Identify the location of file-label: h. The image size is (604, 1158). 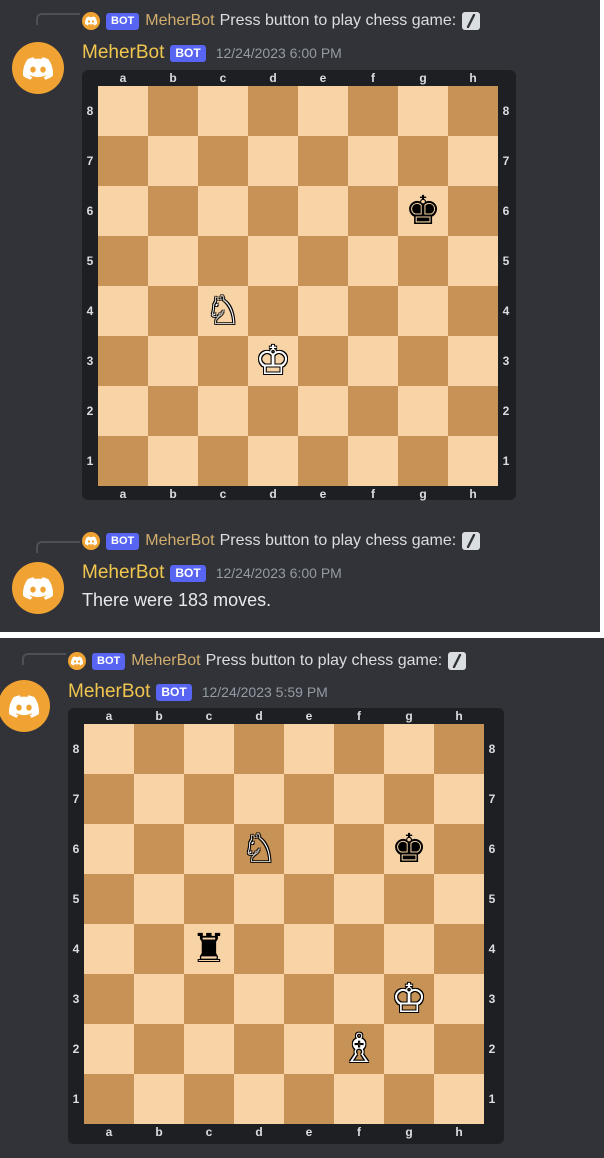
(473, 78).